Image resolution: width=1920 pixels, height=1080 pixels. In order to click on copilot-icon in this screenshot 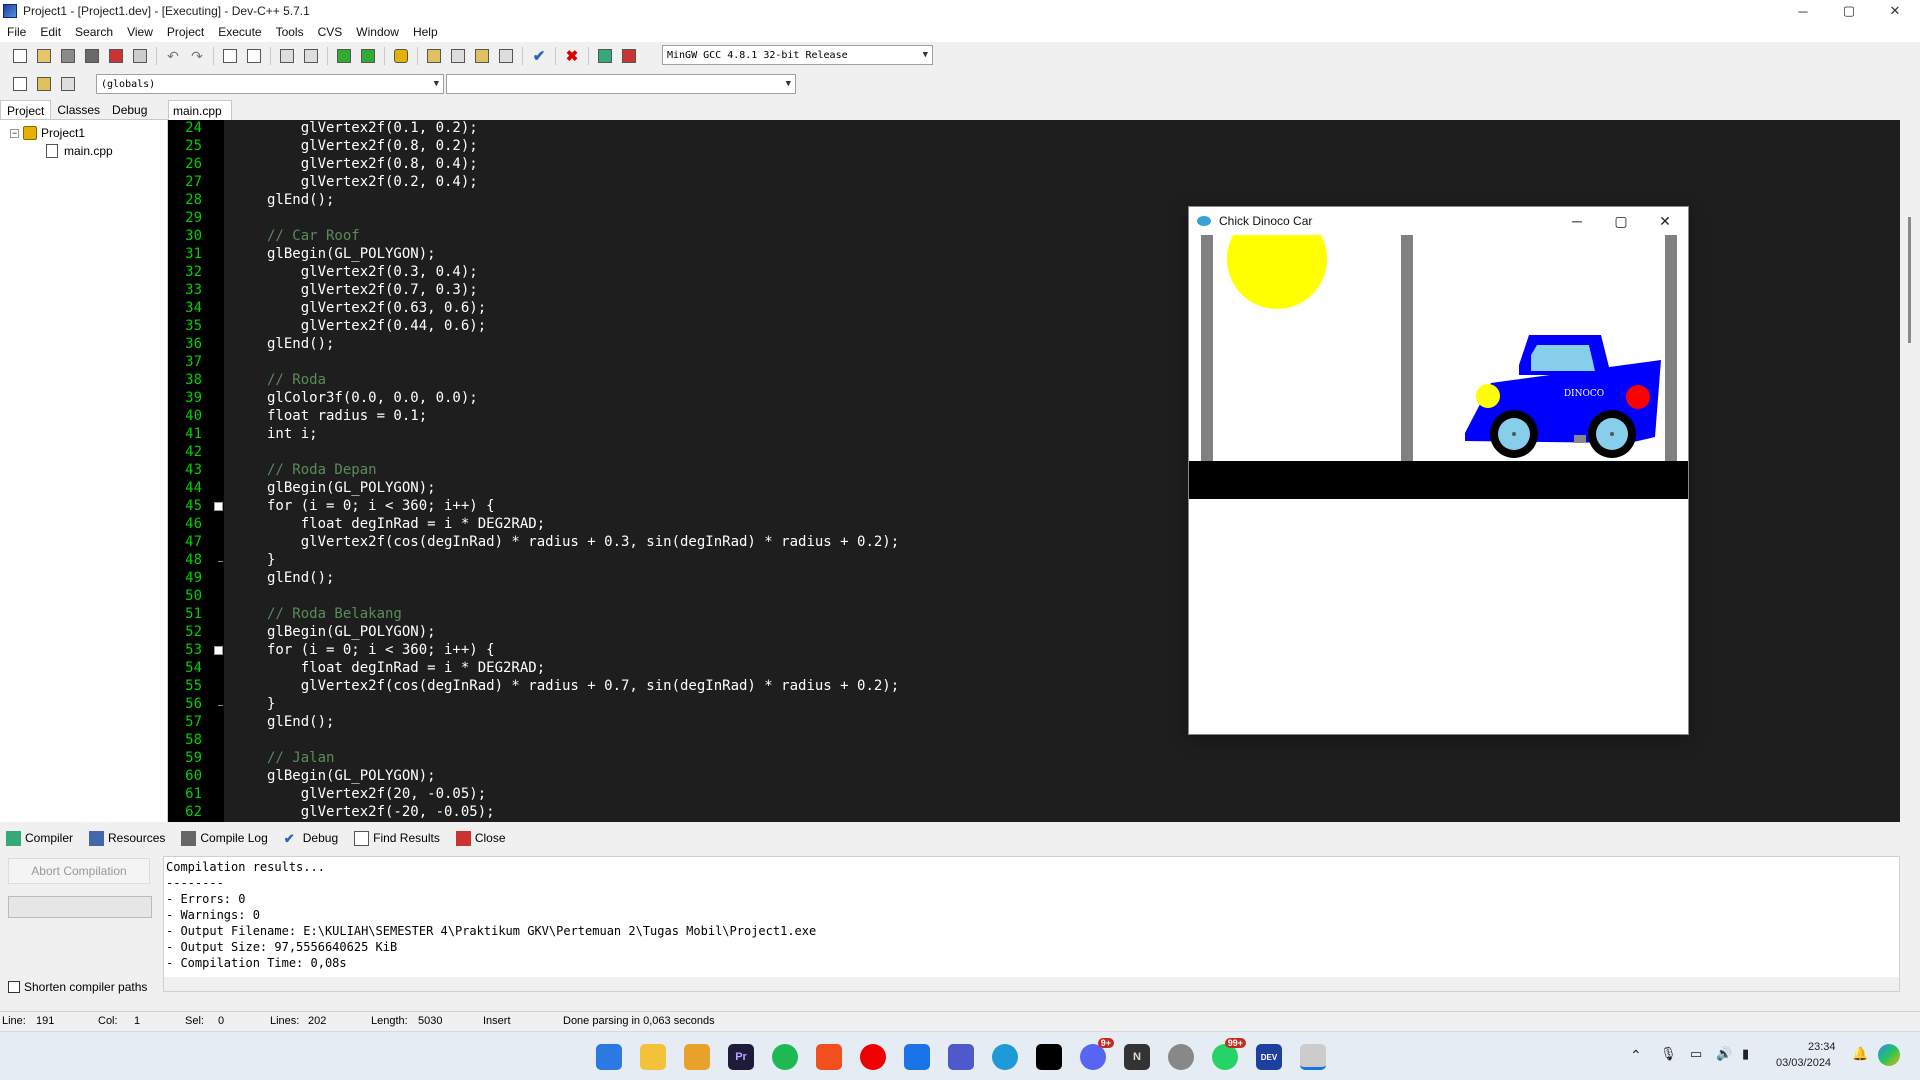, I will do `click(1889, 1055)`.